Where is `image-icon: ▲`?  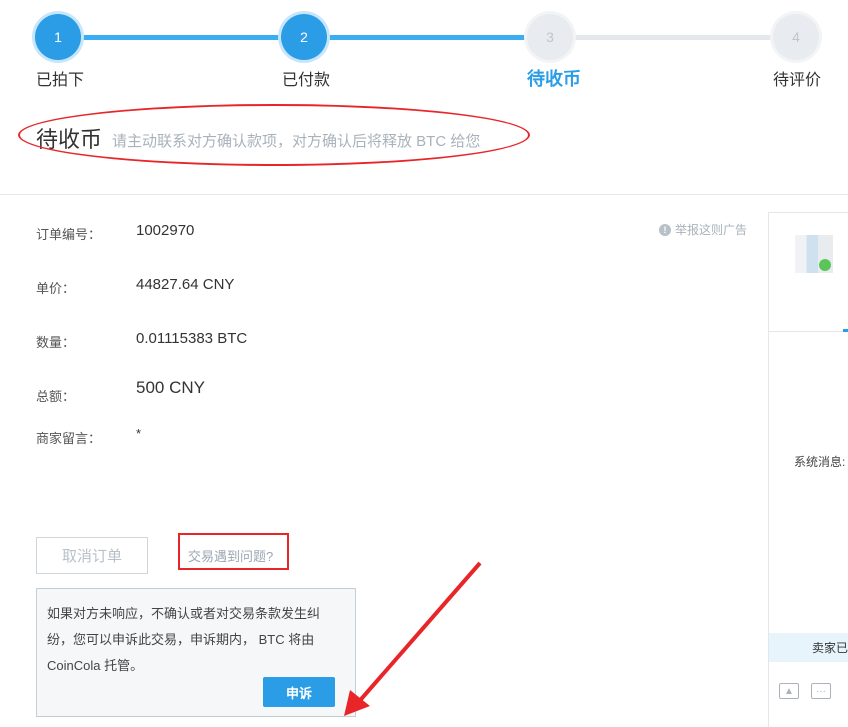 image-icon: ▲ is located at coordinates (789, 691).